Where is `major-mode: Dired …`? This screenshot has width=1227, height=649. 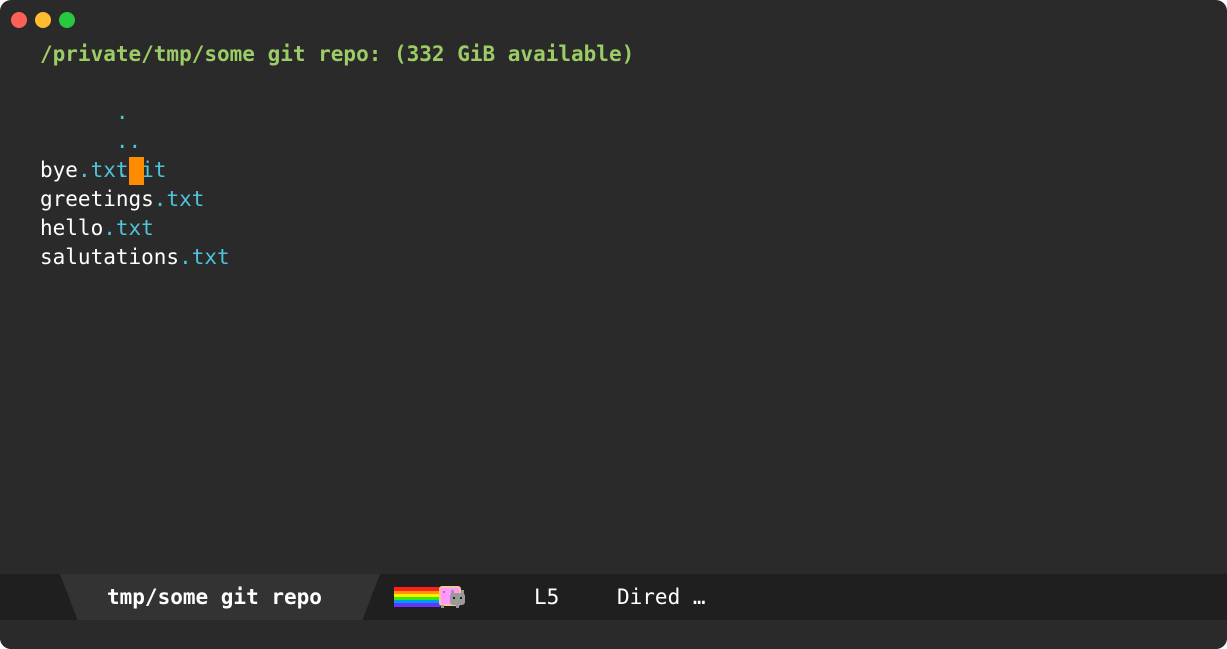 major-mode: Dired … is located at coordinates (661, 597).